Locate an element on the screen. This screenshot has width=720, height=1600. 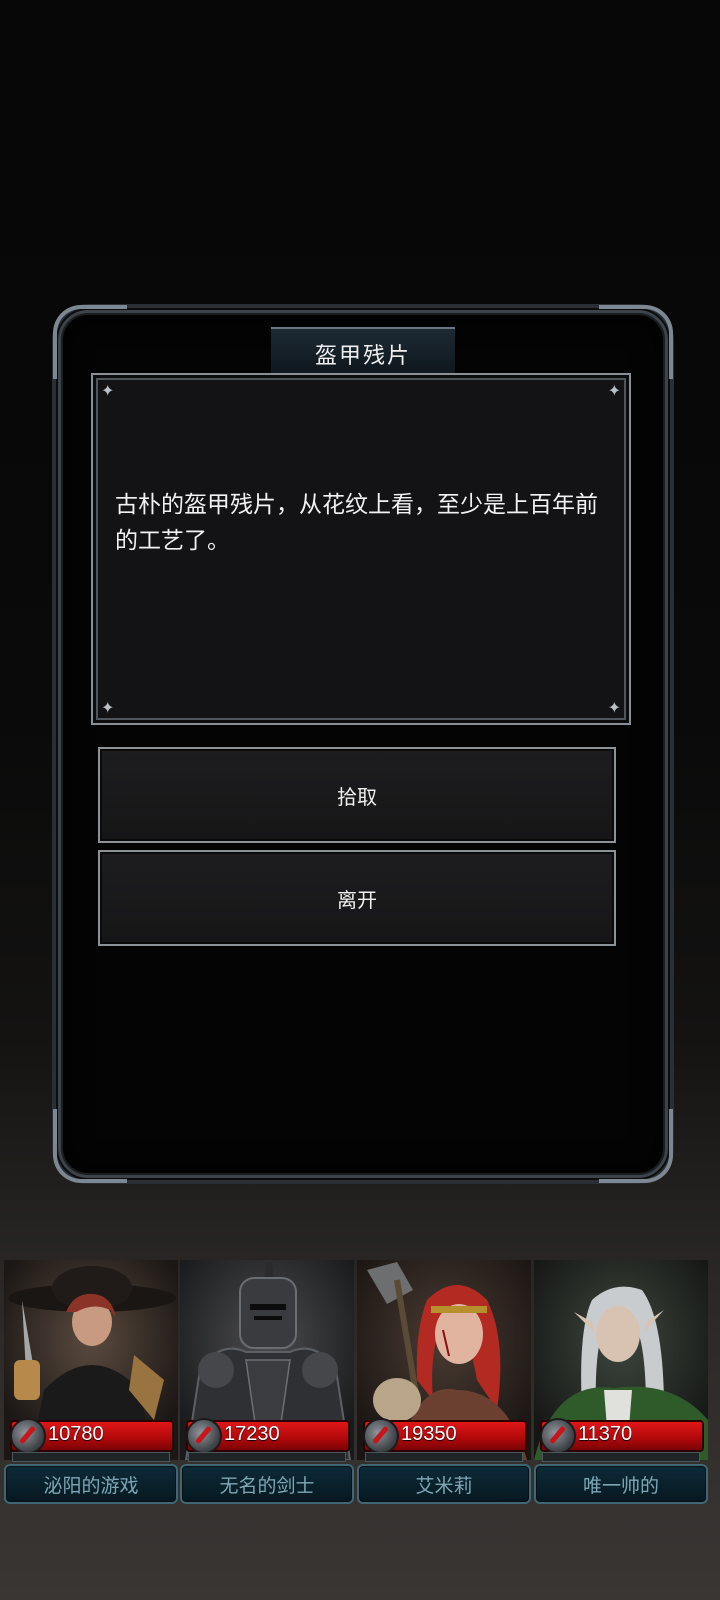
pick-up-button: 拾取 is located at coordinates (357, 795).